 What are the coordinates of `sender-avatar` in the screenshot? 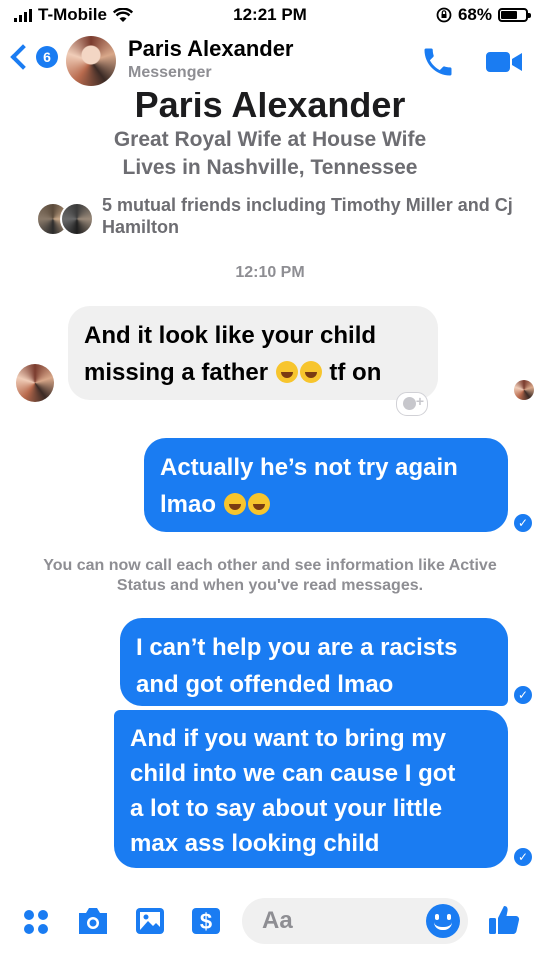 It's located at (35, 383).